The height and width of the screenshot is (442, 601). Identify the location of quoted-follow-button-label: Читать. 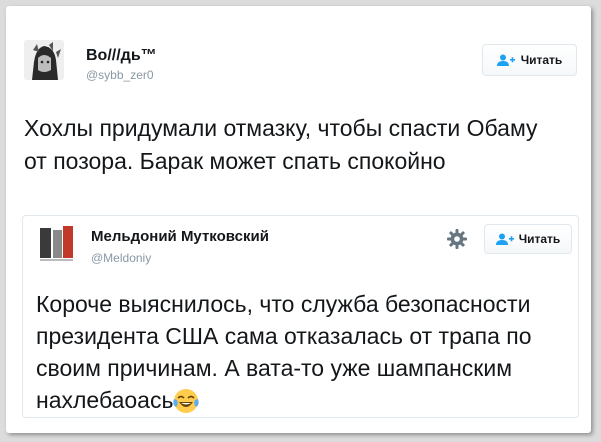
(539, 239).